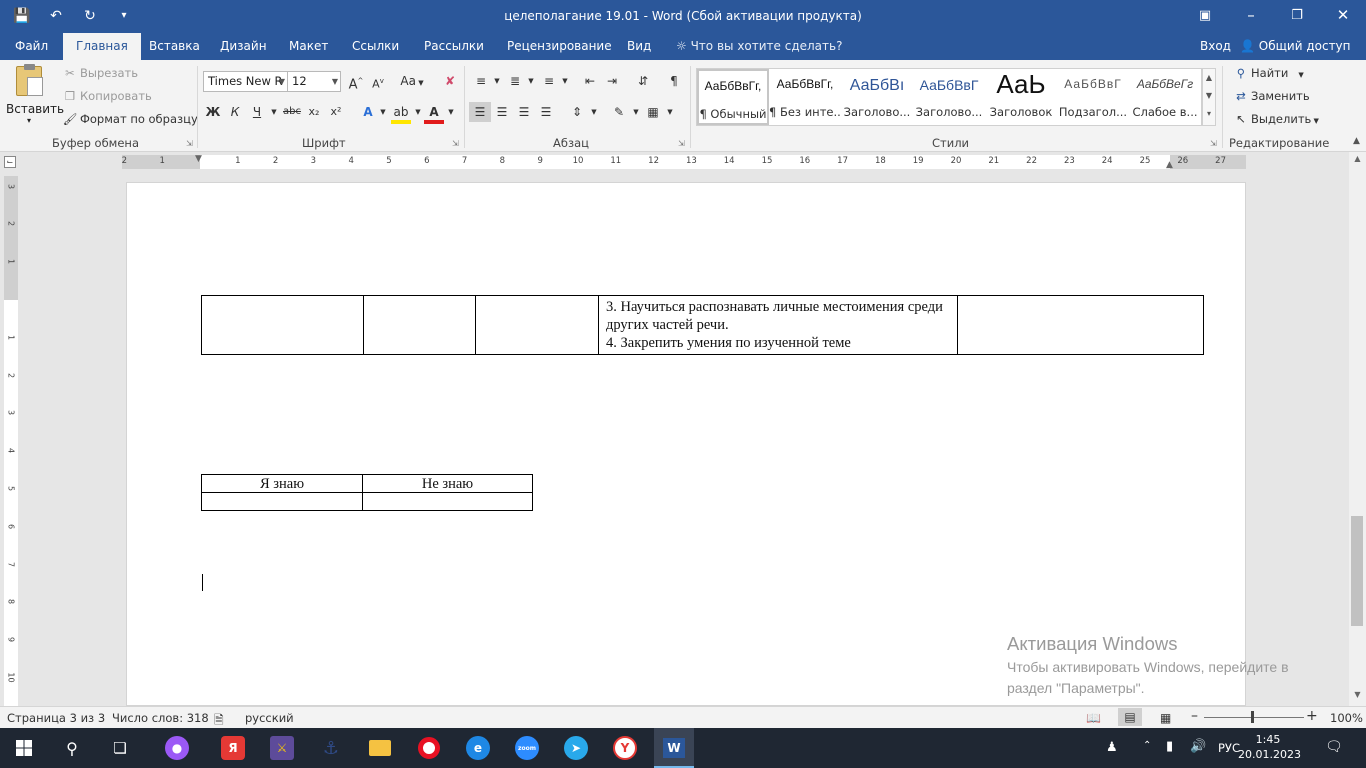 This screenshot has width=1366, height=768. Describe the element at coordinates (1169, 746) in the screenshot. I see `battery-icon: ▮` at that location.